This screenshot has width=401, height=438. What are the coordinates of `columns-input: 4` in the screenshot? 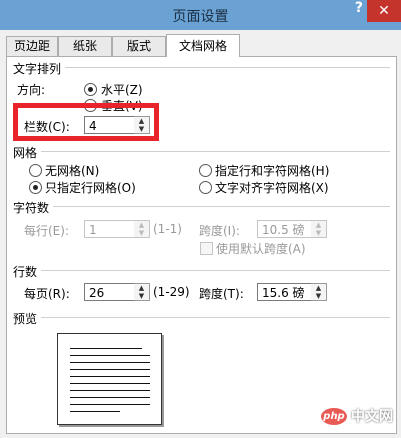 It's located at (111, 125).